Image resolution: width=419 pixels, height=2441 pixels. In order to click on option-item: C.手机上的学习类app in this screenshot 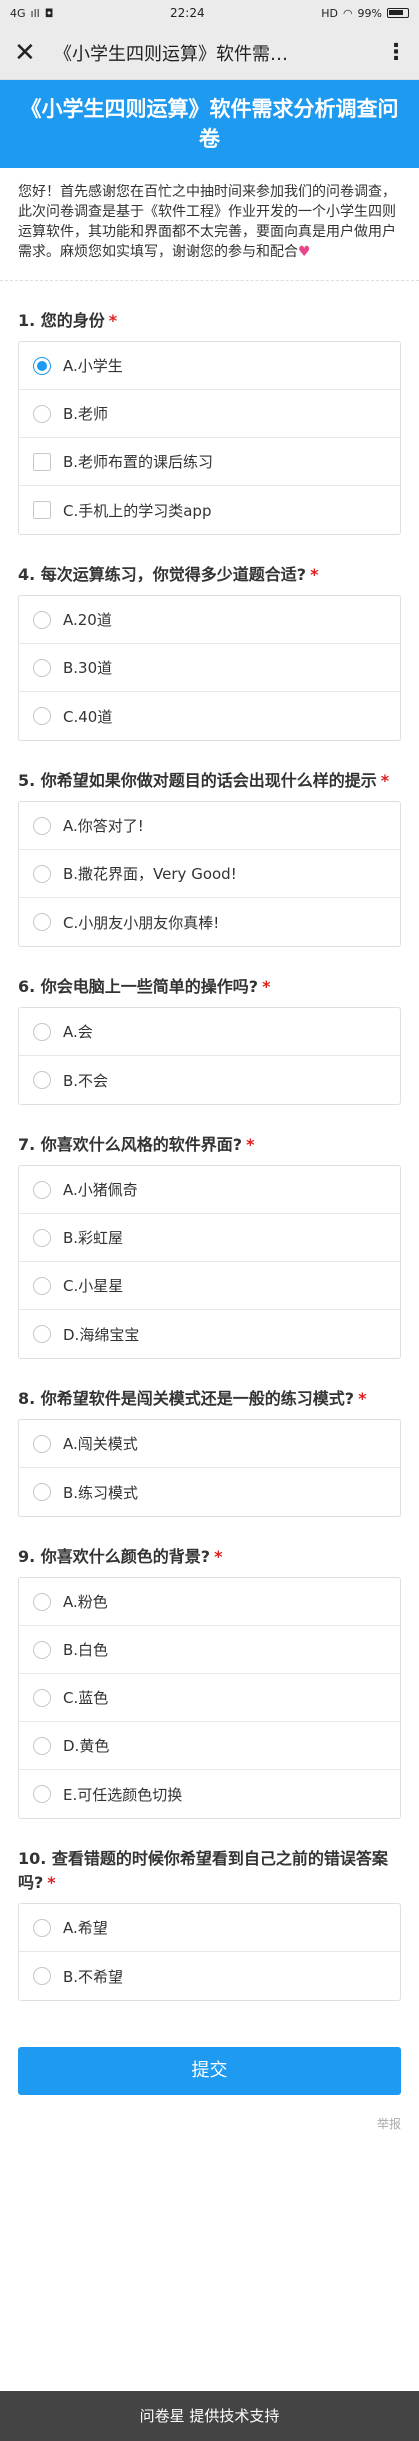, I will do `click(209, 510)`.